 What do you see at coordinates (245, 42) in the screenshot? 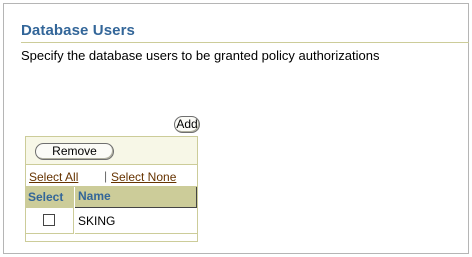
I see `title-divider` at bounding box center [245, 42].